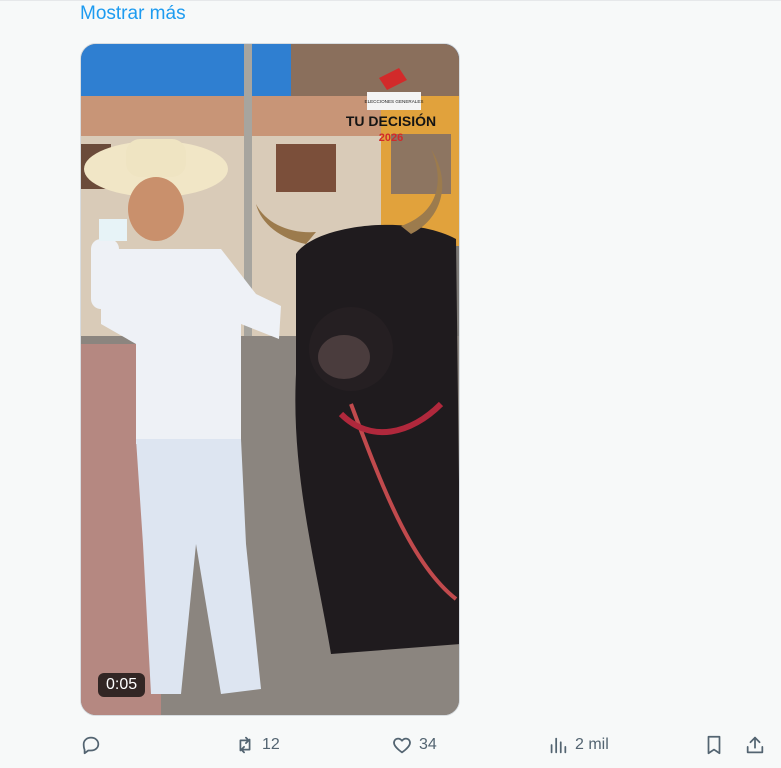  Describe the element at coordinates (133, 14) in the screenshot. I see `show-more-link: Mostrar más` at that location.